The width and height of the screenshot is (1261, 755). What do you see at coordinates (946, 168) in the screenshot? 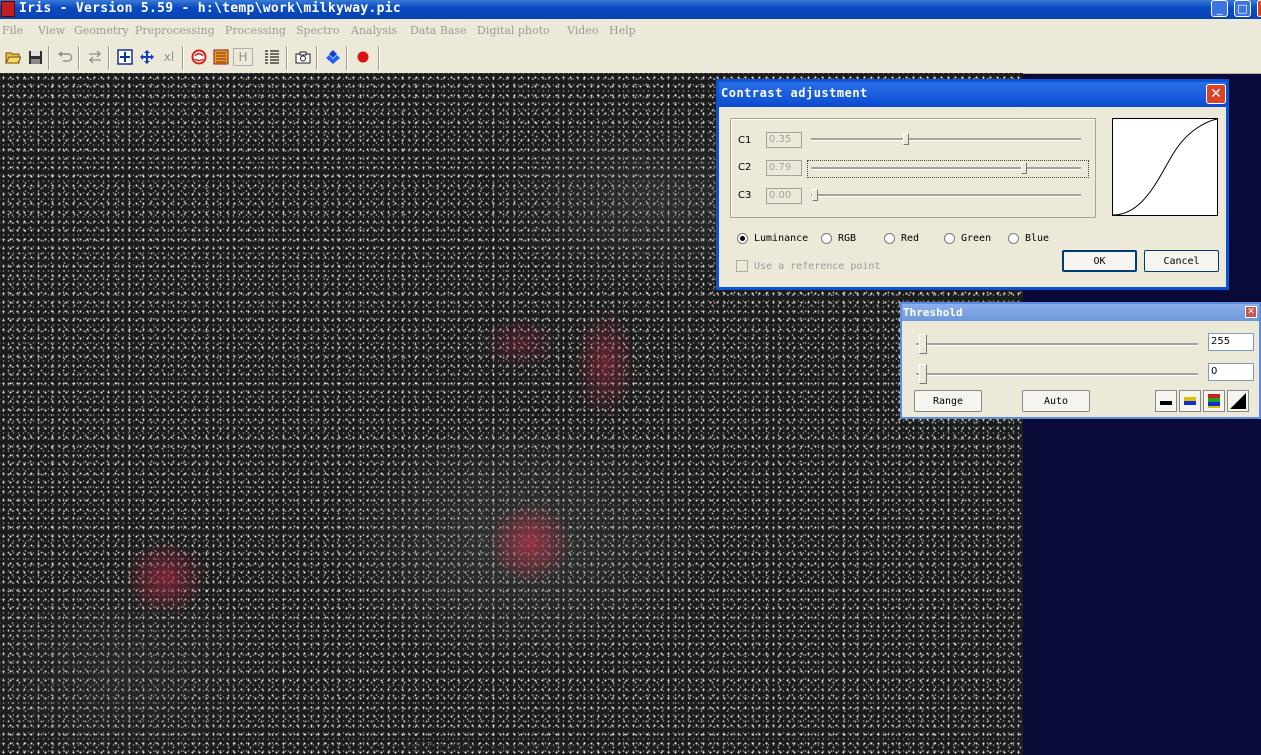
I see `c2-slider-track` at bounding box center [946, 168].